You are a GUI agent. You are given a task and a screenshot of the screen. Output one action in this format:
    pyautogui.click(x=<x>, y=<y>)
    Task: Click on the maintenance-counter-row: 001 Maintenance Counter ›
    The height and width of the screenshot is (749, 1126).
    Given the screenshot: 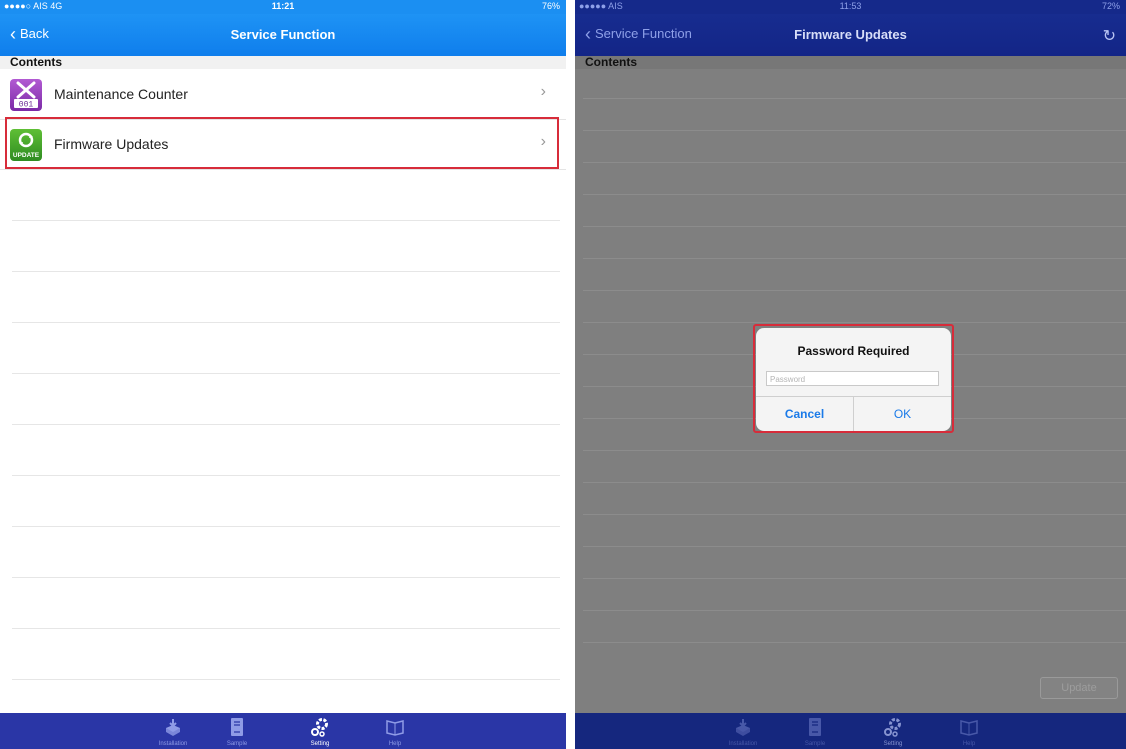 What is the action you would take?
    pyautogui.click(x=283, y=94)
    